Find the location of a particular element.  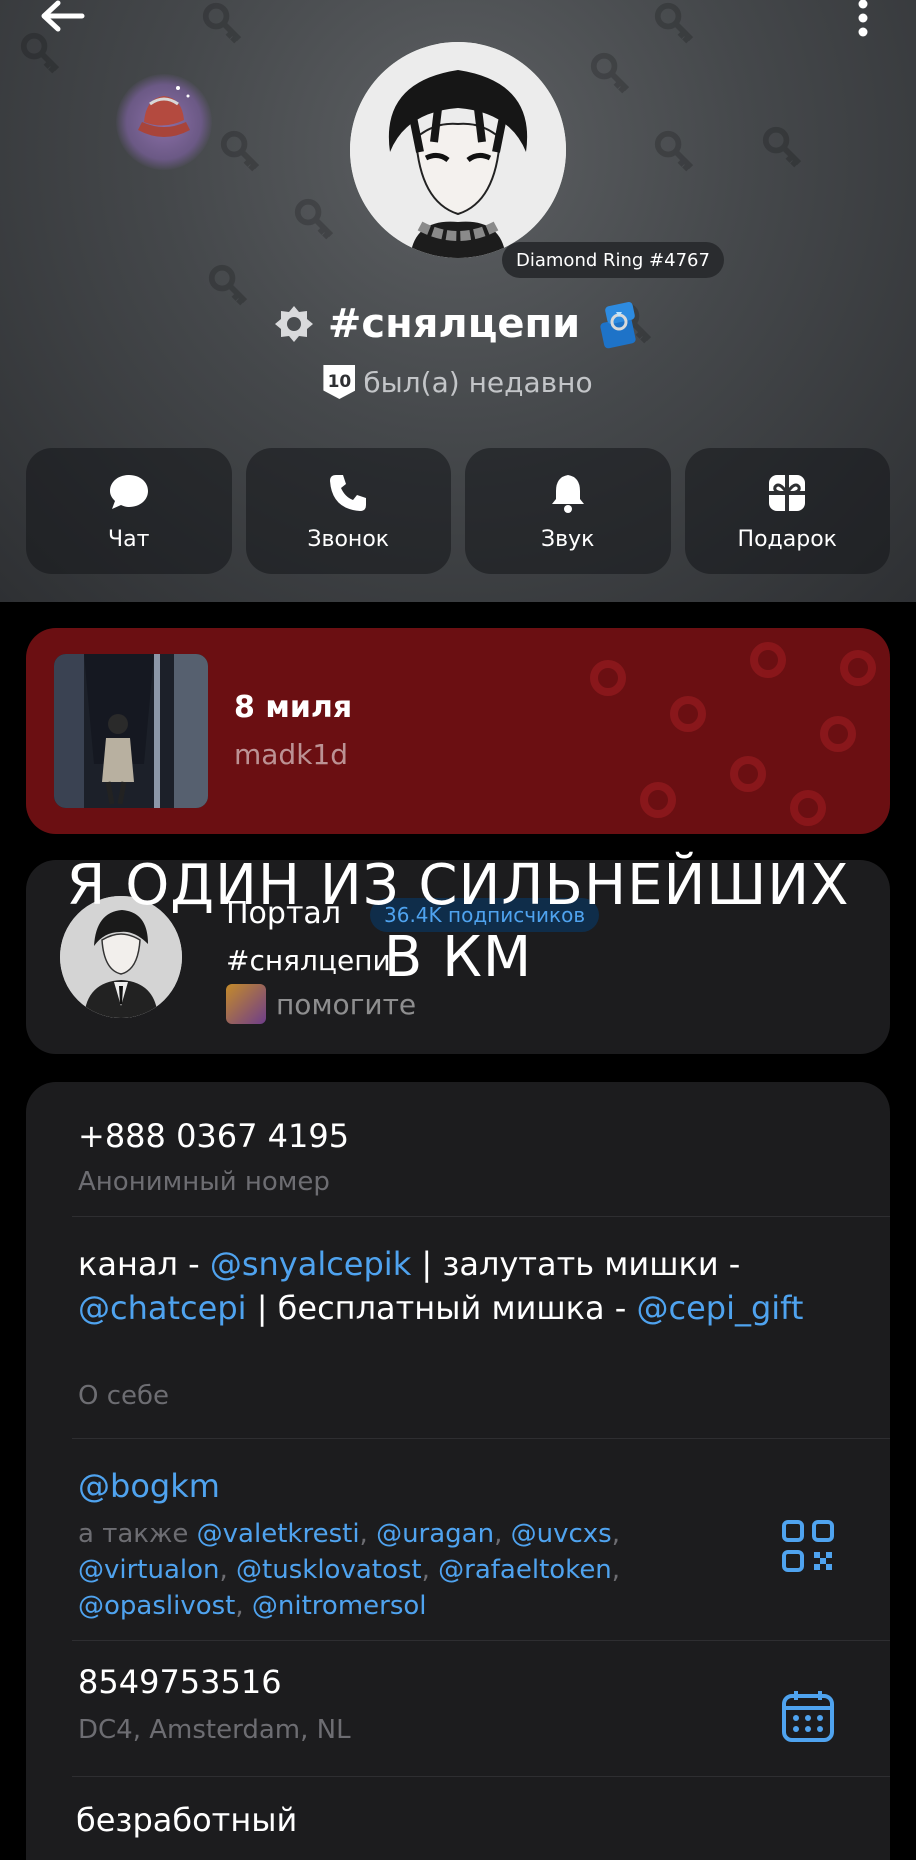

verified-flower-icon is located at coordinates (293, 324).